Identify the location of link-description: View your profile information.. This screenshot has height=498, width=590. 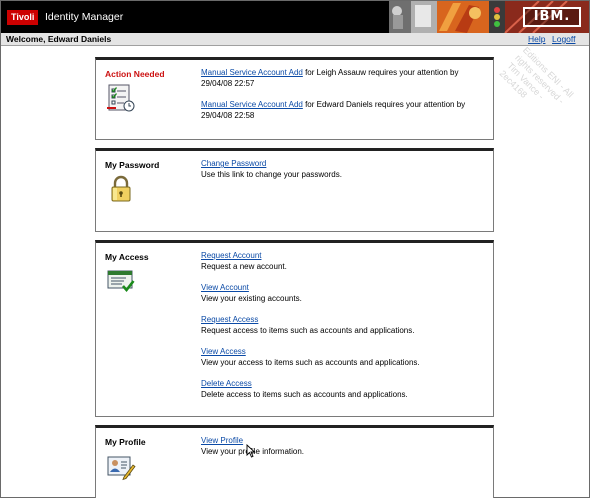
(253, 451).